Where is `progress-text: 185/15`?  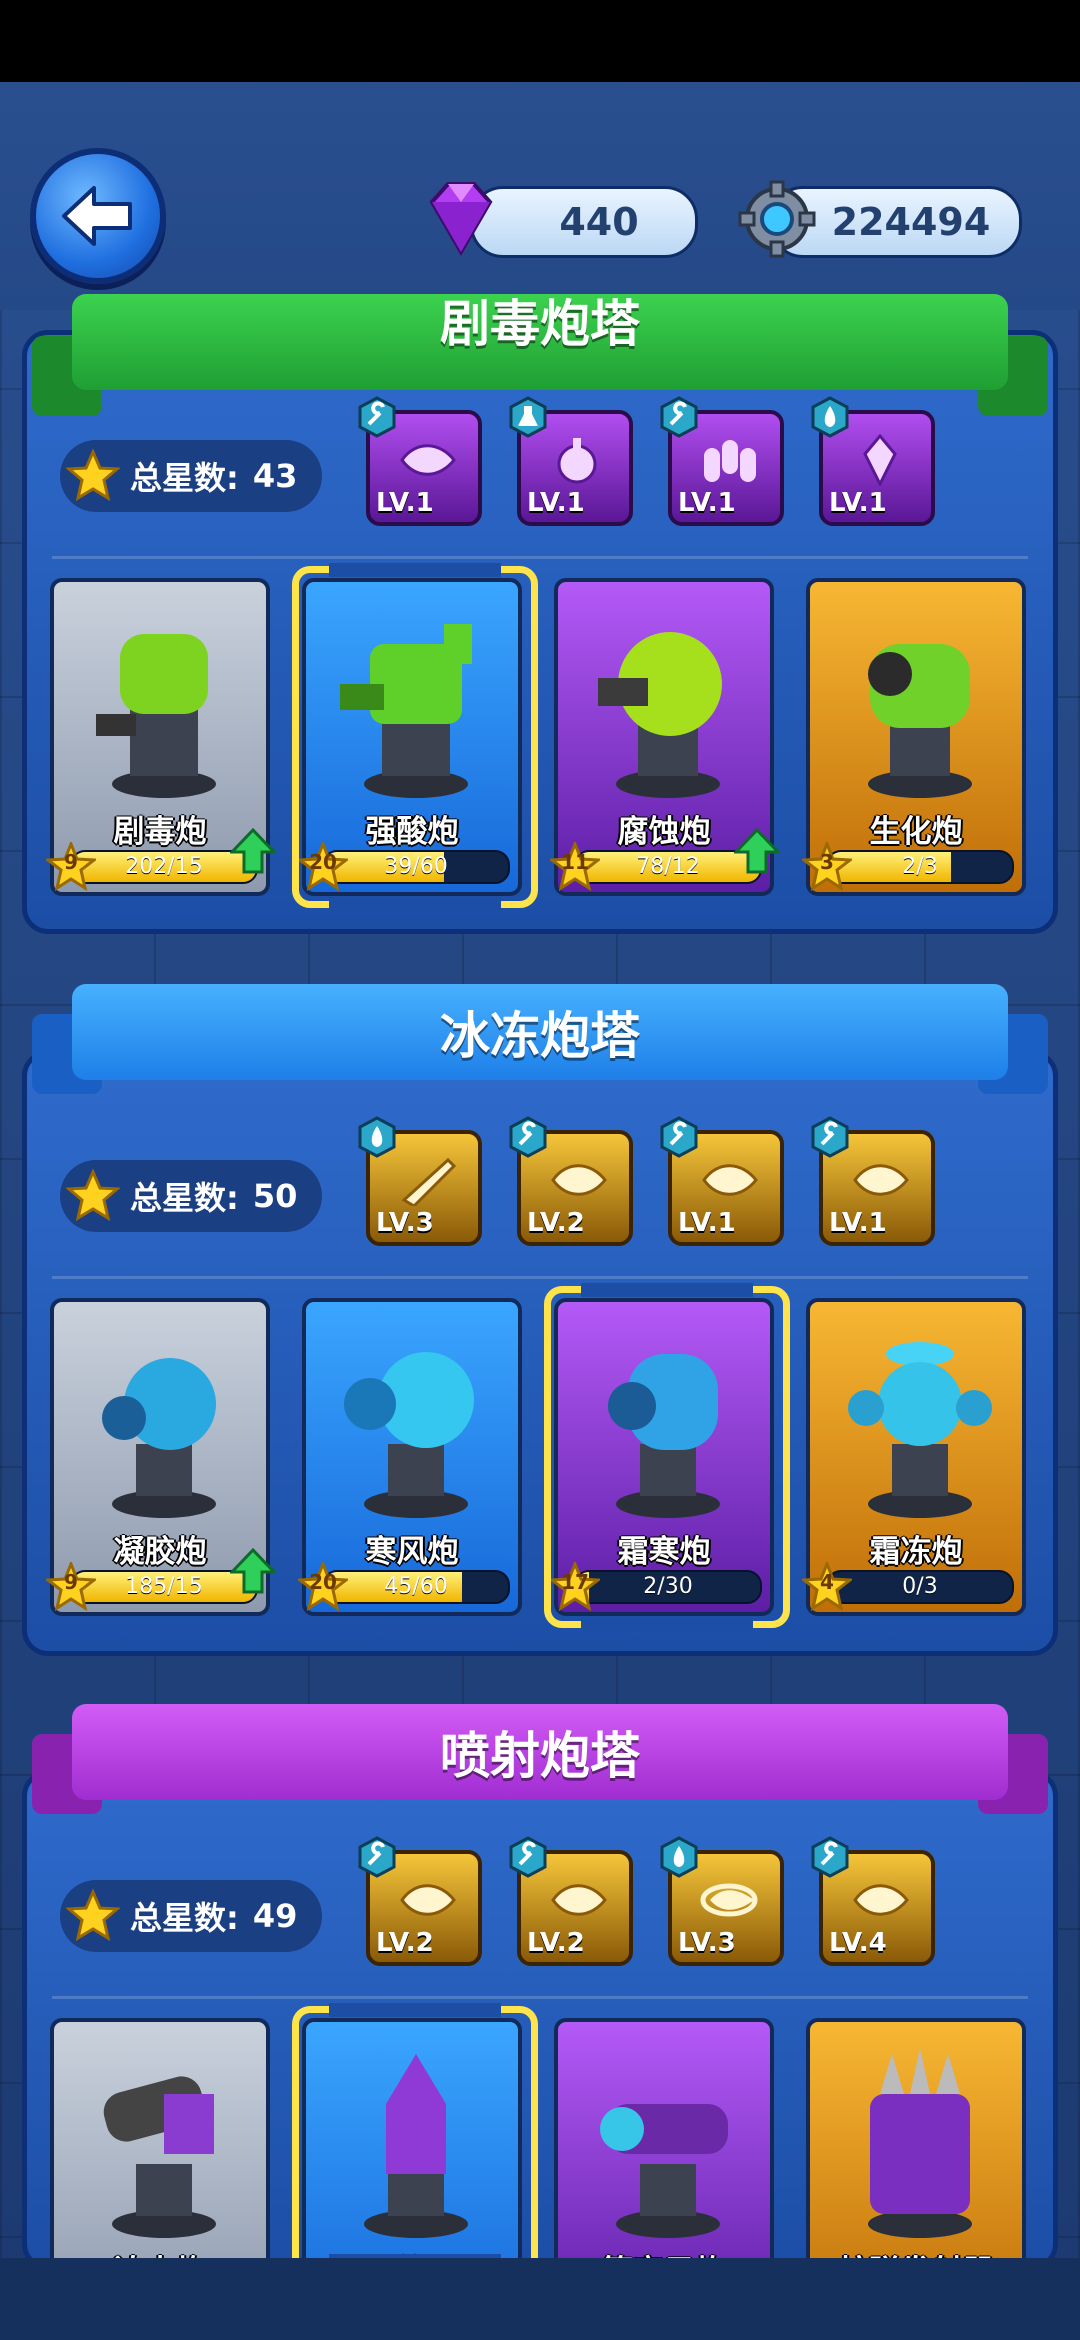
progress-text: 185/15 is located at coordinates (164, 1586).